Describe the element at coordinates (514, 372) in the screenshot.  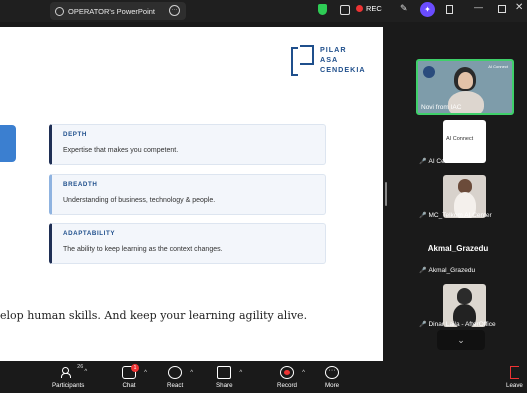
I see `leave-icon` at that location.